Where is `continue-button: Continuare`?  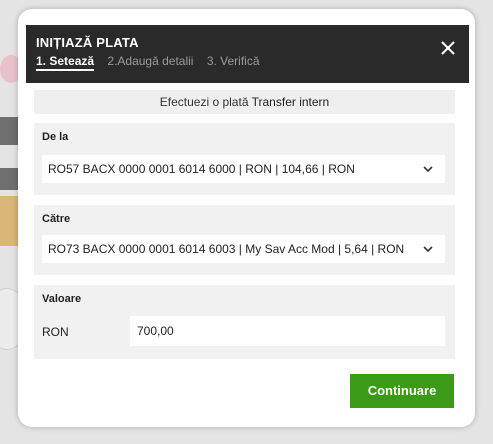
continue-button: Continuare is located at coordinates (402, 391).